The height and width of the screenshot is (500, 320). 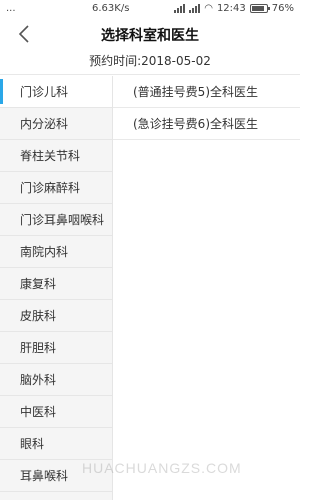 What do you see at coordinates (56, 124) in the screenshot?
I see `department-item: 内分泌科` at bounding box center [56, 124].